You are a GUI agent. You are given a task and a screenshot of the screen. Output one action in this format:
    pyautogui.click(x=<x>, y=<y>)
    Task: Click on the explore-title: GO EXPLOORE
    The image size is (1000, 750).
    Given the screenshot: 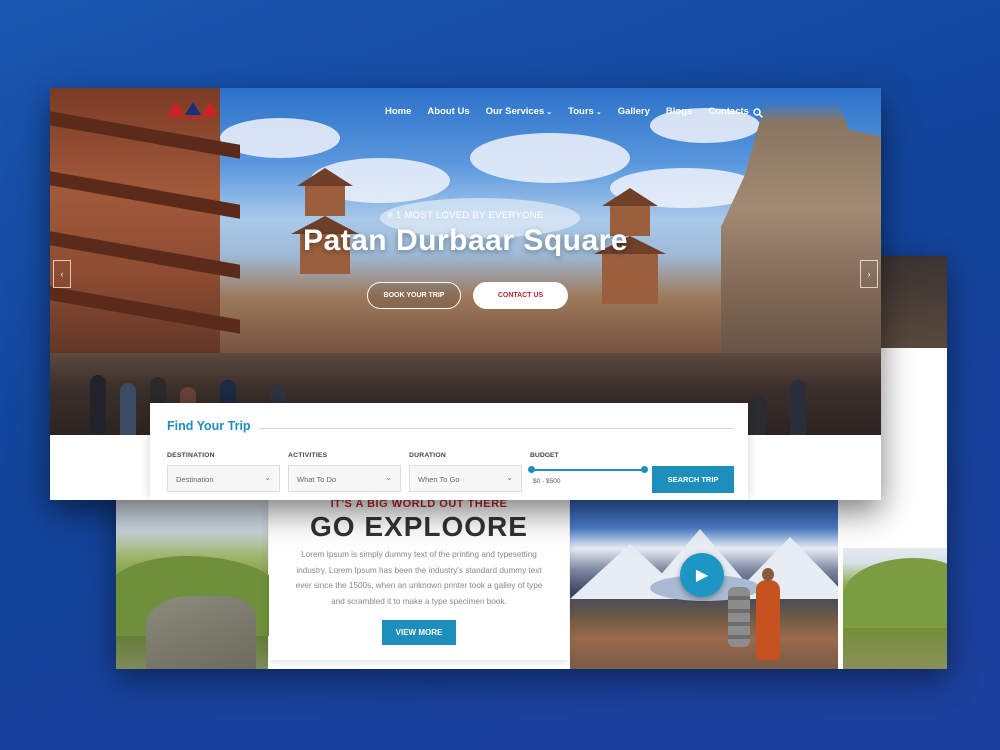 What is the action you would take?
    pyautogui.click(x=419, y=526)
    